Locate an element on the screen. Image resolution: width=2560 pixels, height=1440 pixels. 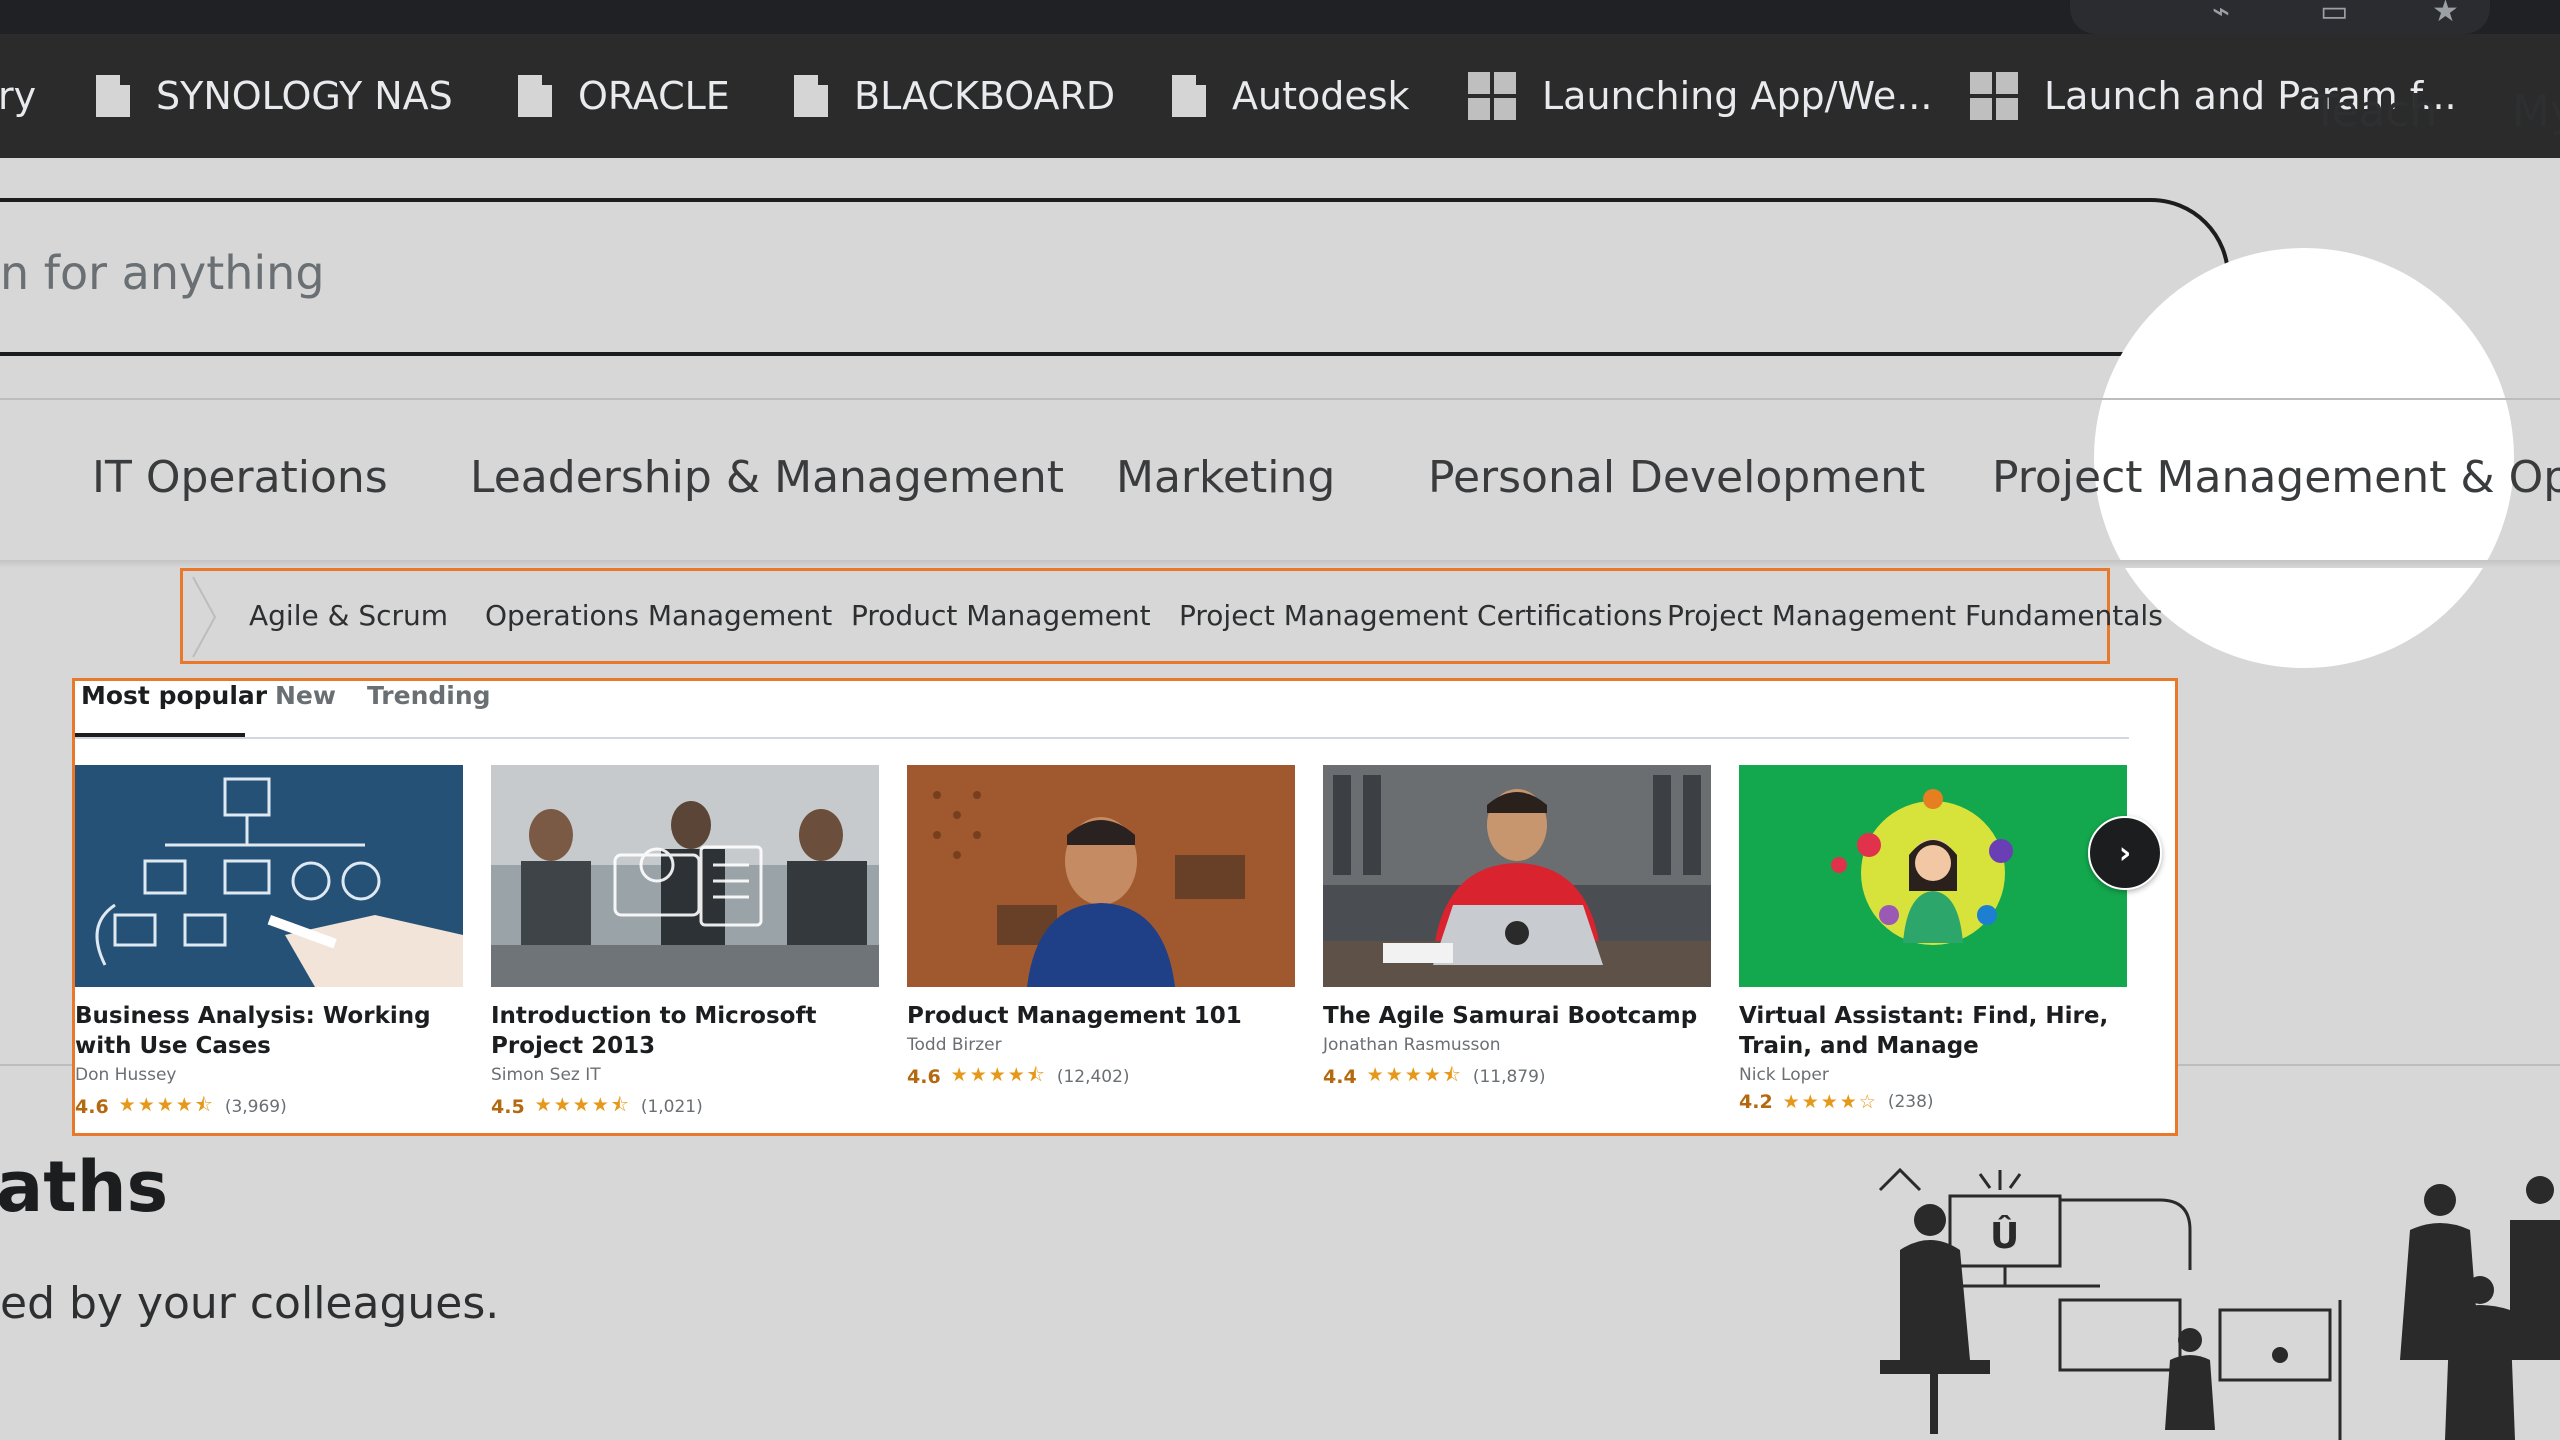
tab-new: New is located at coordinates (305, 695).